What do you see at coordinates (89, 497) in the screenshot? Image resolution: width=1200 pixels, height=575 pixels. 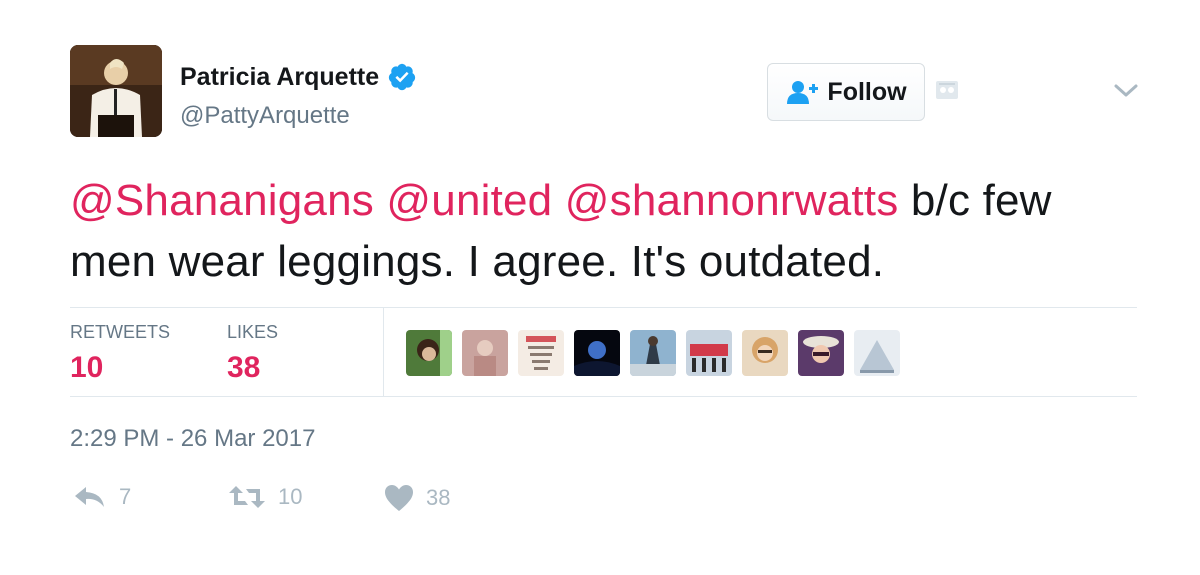 I see `reply-icon` at bounding box center [89, 497].